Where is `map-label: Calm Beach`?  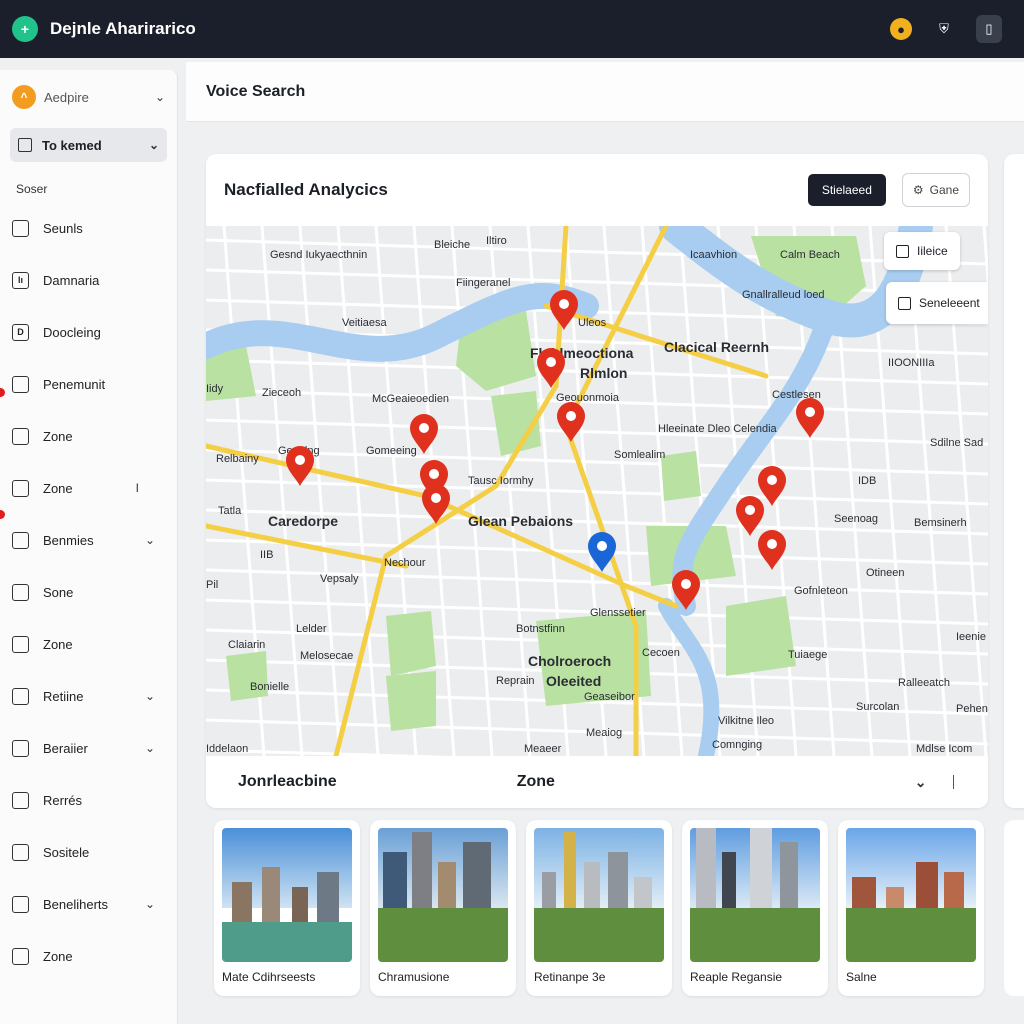
map-label: Calm Beach is located at coordinates (810, 255).